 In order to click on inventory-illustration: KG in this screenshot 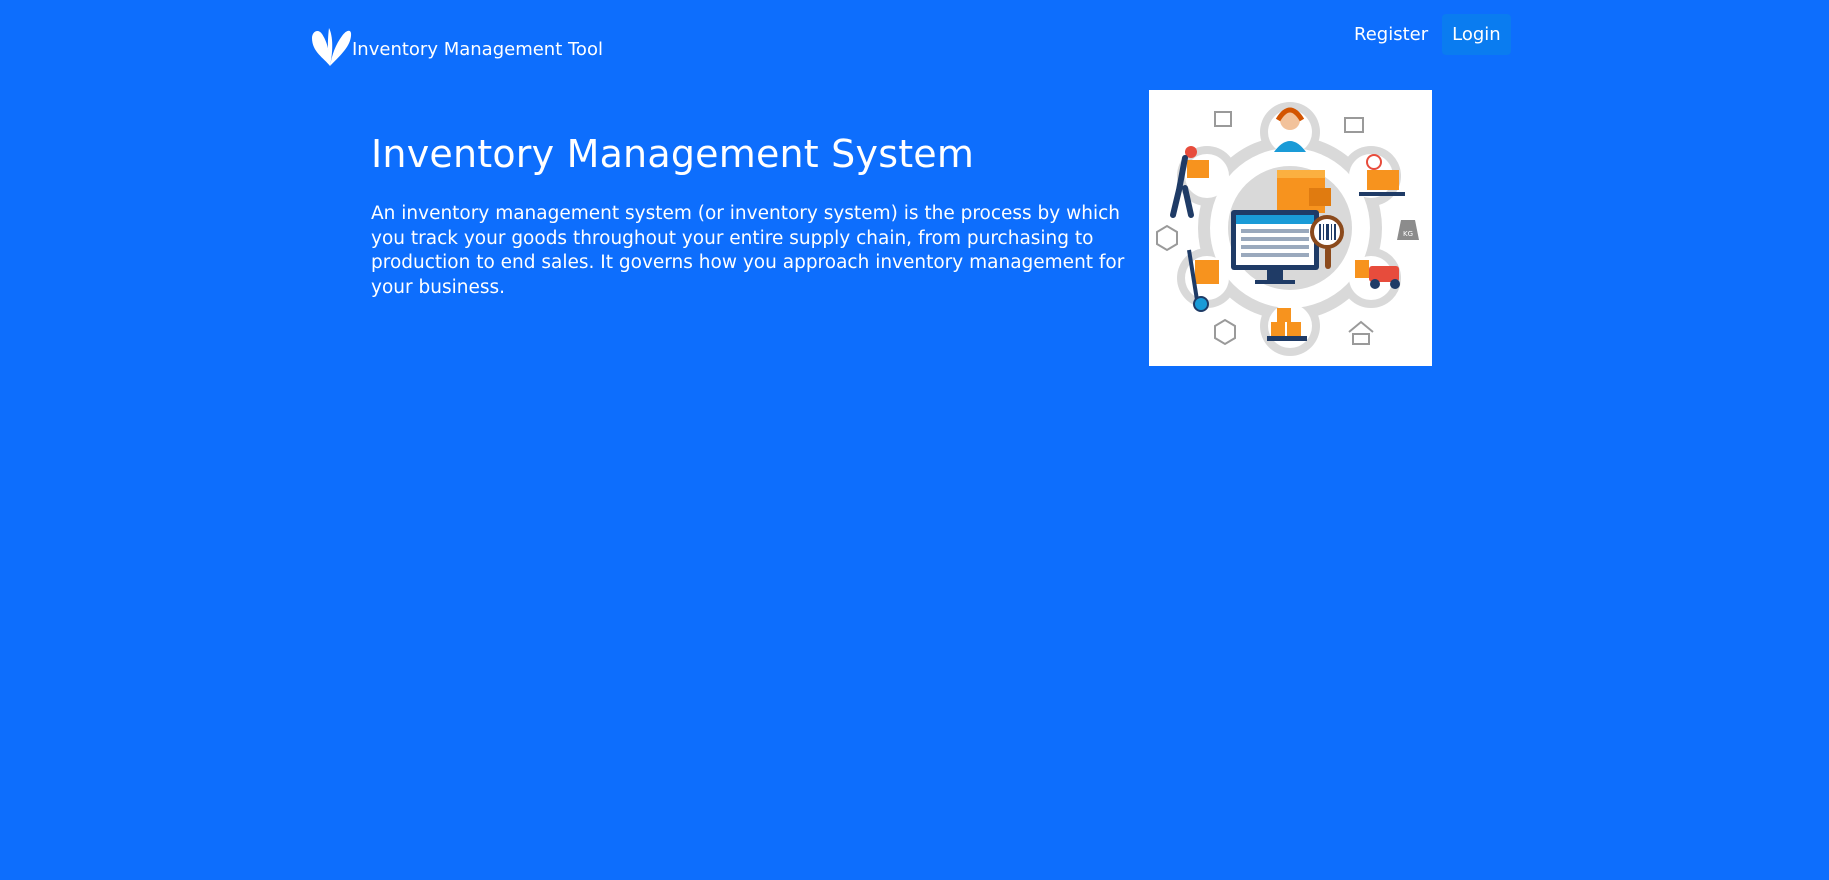, I will do `click(1290, 228)`.